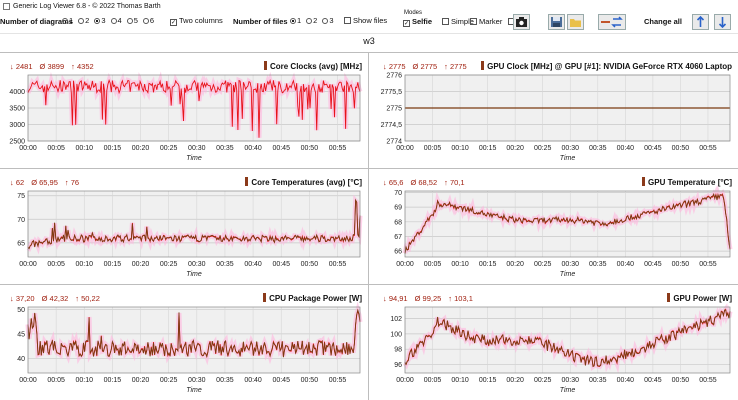 This screenshot has height=400, width=738. I want to click on arrow-down-icon, so click(722, 23).